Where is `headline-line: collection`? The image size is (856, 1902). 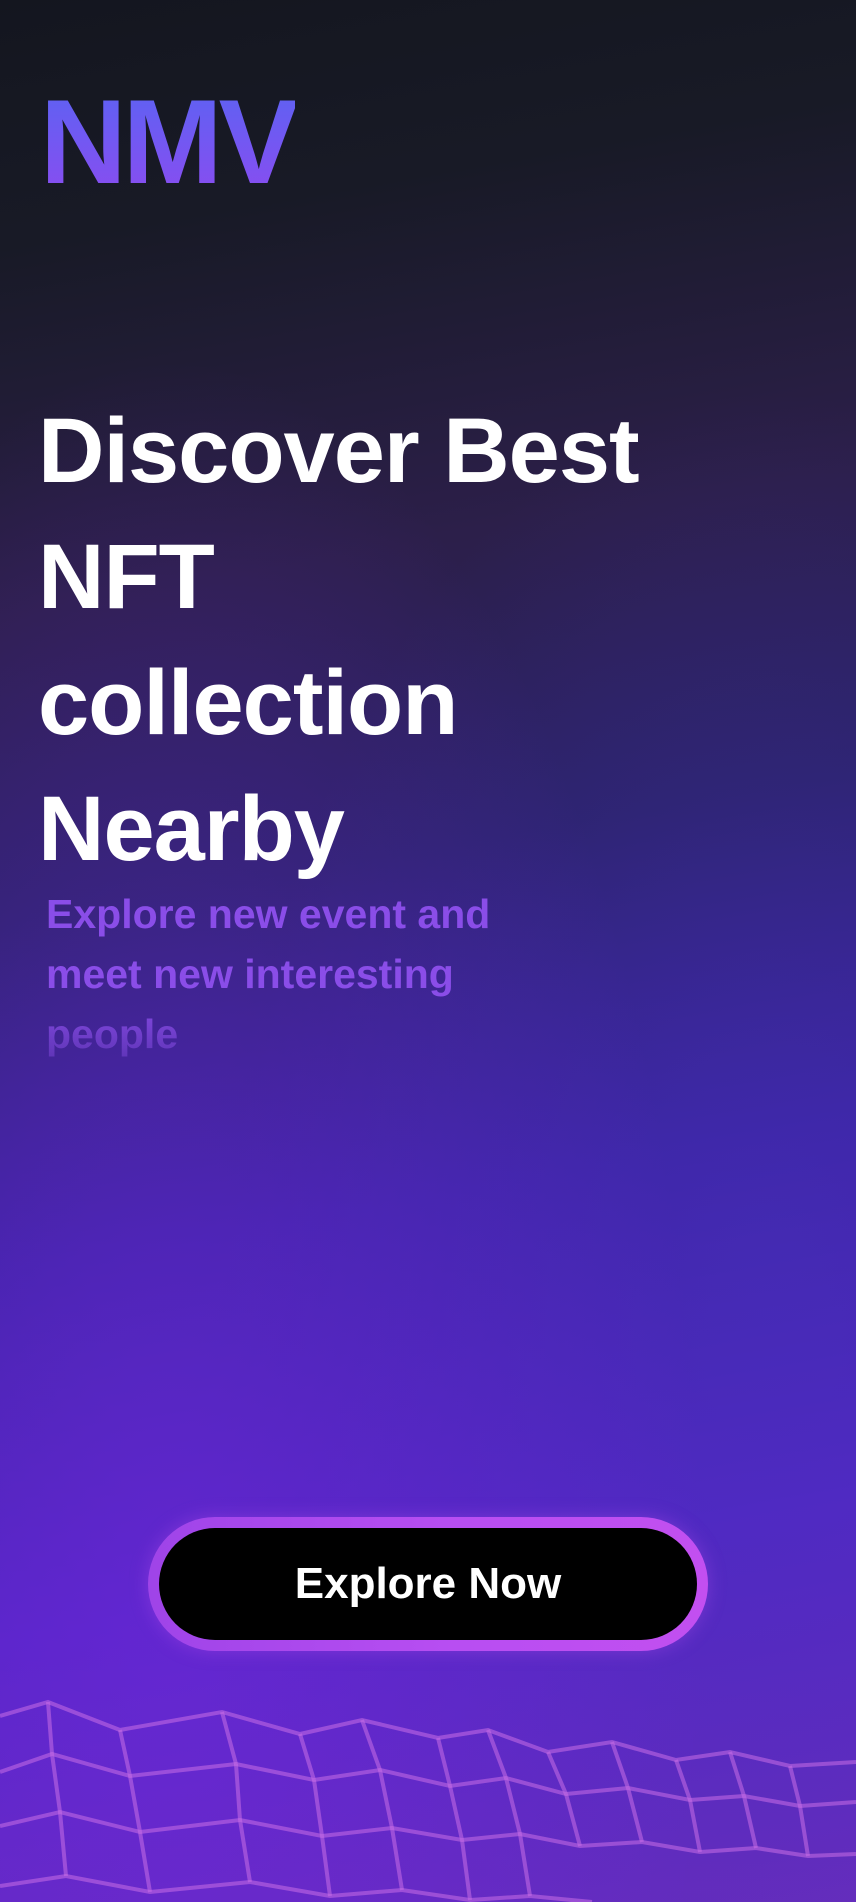
headline-line: collection is located at coordinates (248, 703).